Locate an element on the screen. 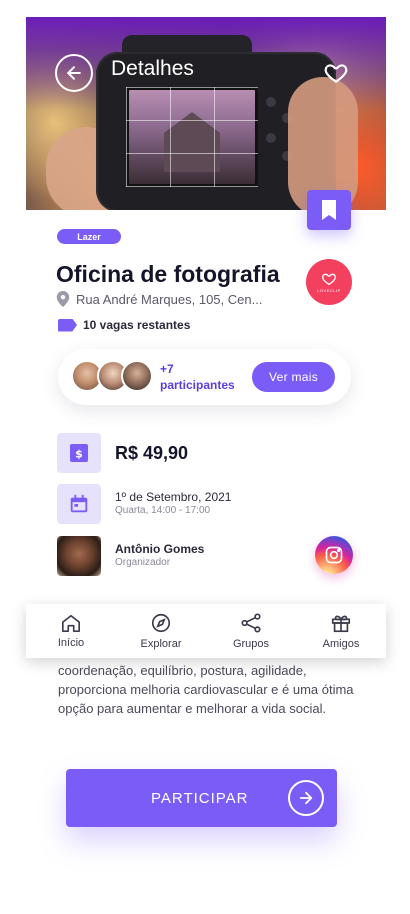  arrow-left-icon is located at coordinates (74, 73).